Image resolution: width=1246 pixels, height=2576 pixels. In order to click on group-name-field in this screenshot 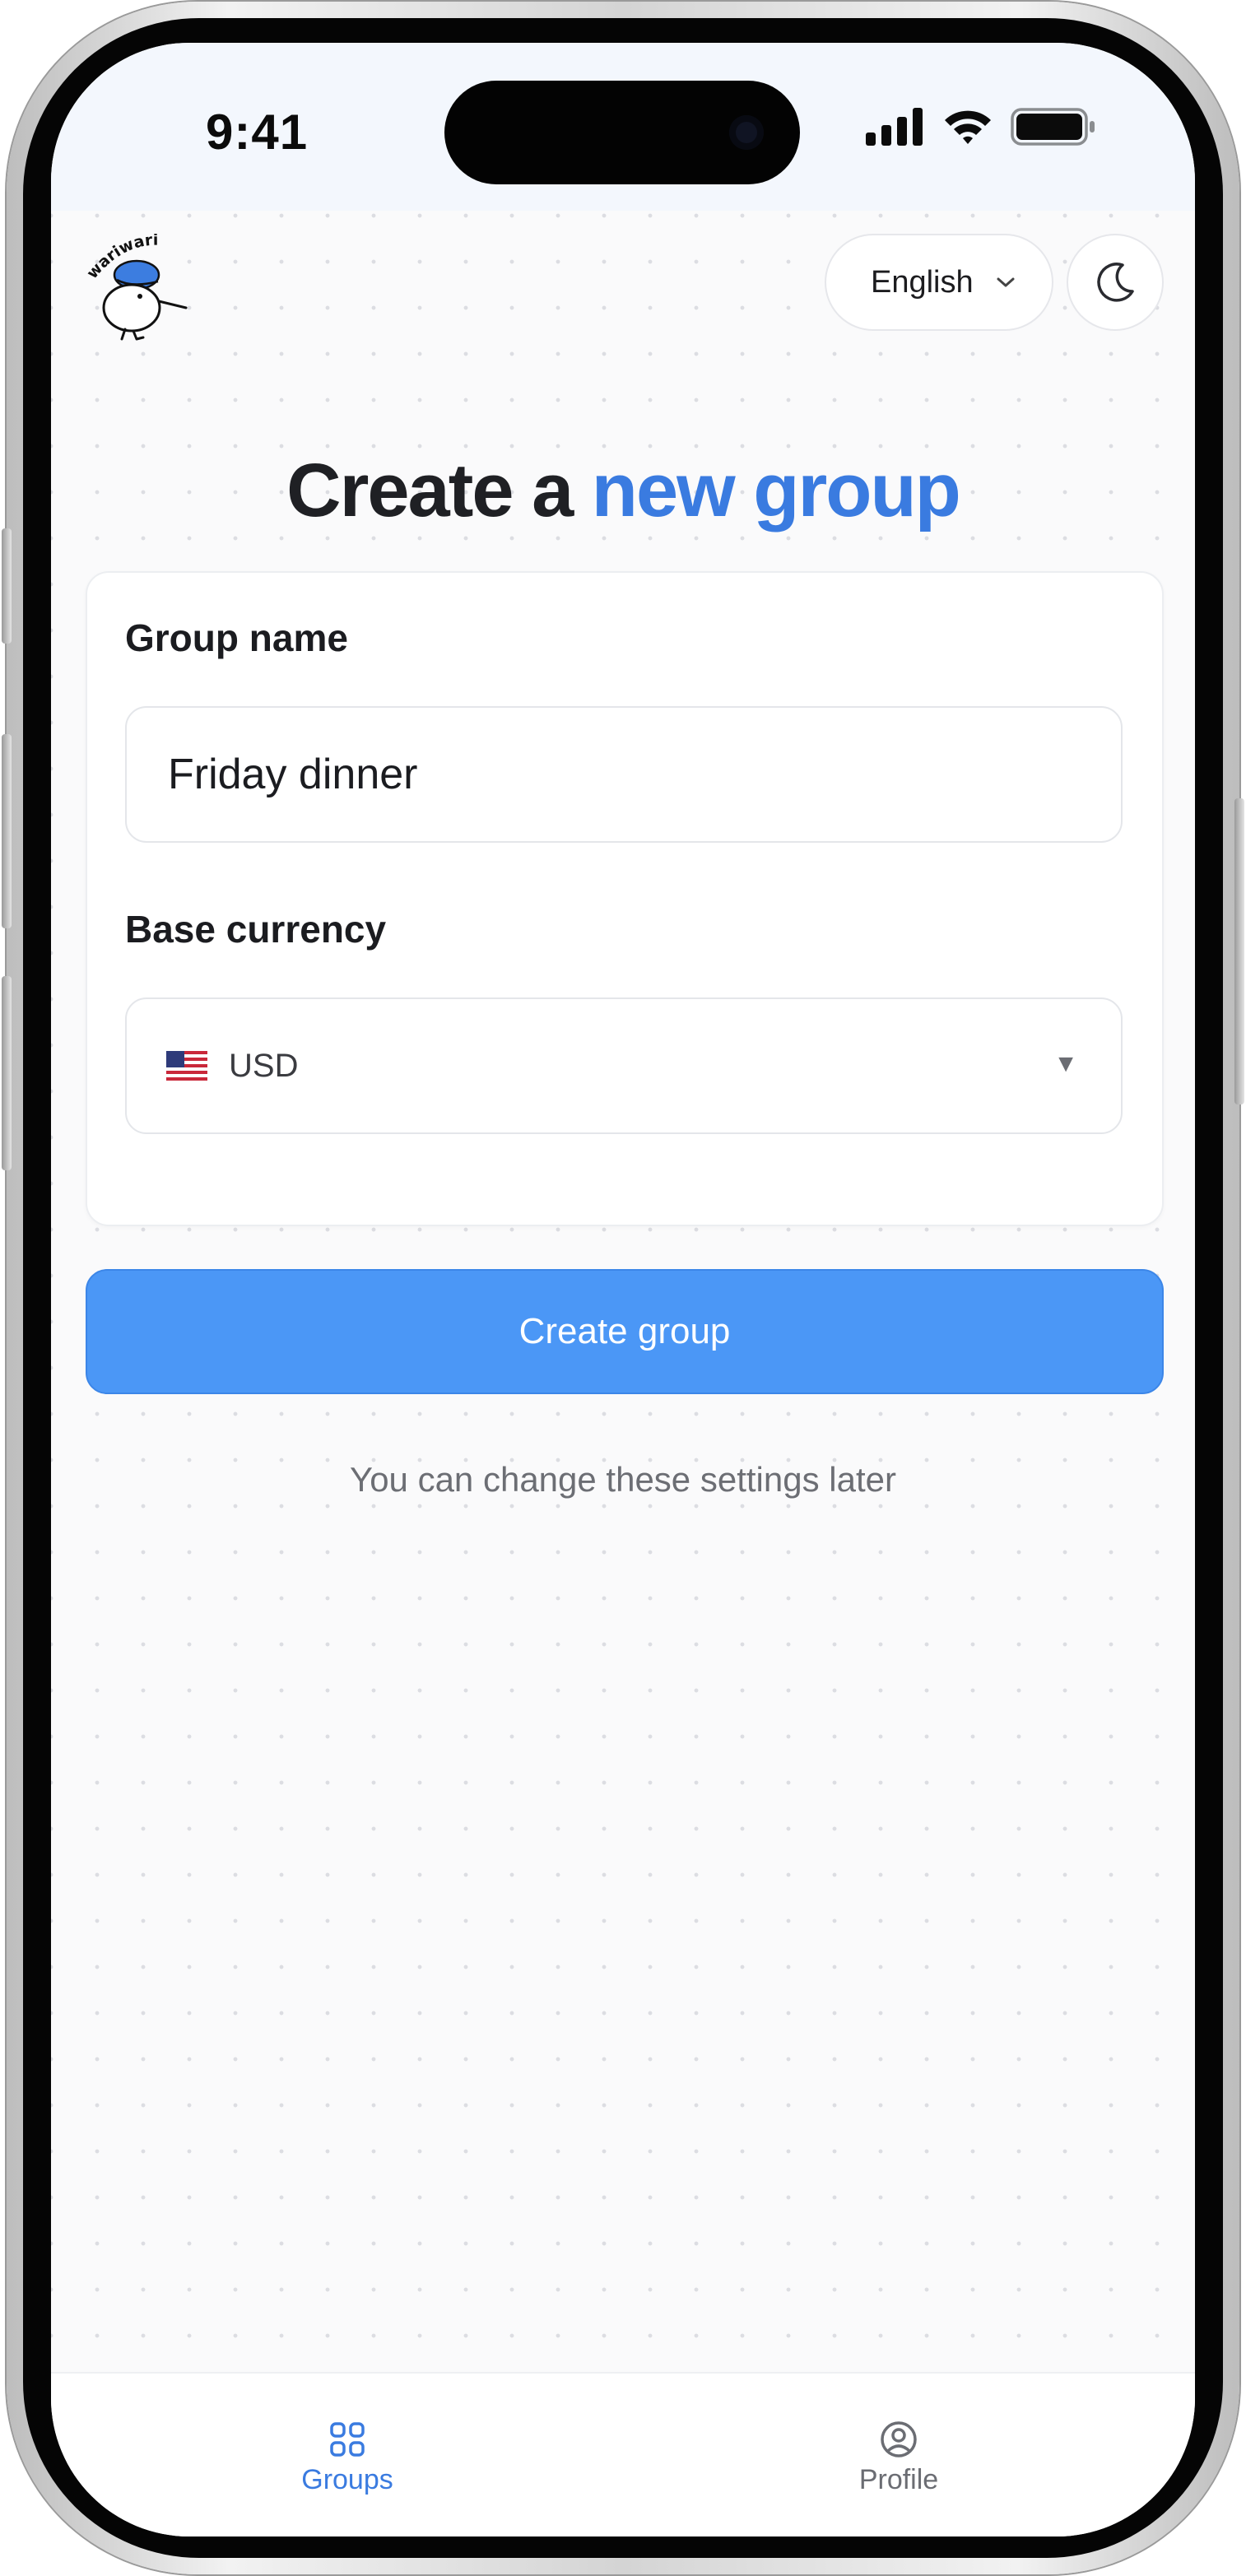, I will do `click(624, 774)`.